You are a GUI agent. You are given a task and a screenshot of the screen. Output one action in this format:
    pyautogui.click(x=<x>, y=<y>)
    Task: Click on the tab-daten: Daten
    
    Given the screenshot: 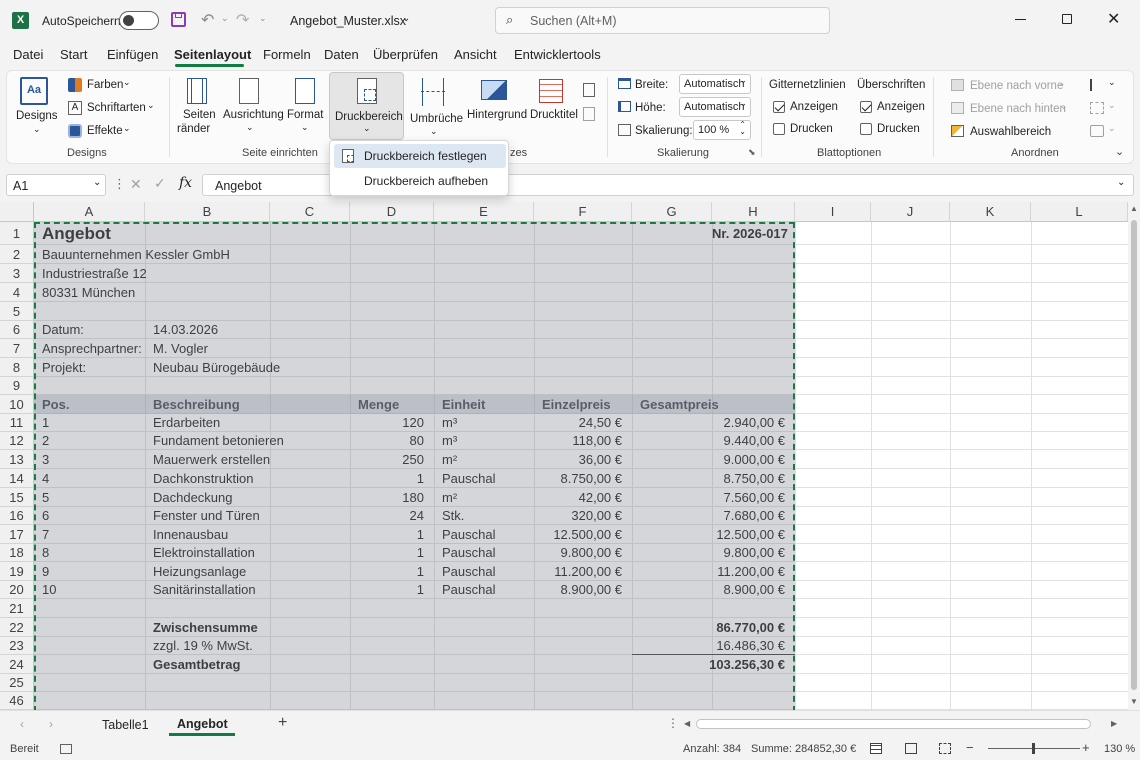 What is the action you would take?
    pyautogui.click(x=341, y=54)
    